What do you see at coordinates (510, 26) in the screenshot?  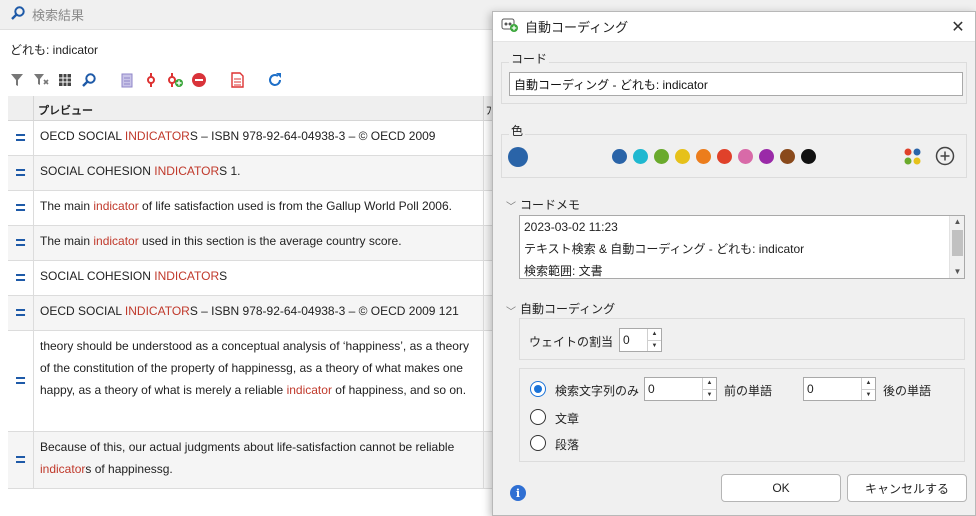 I see `autocode-icon` at bounding box center [510, 26].